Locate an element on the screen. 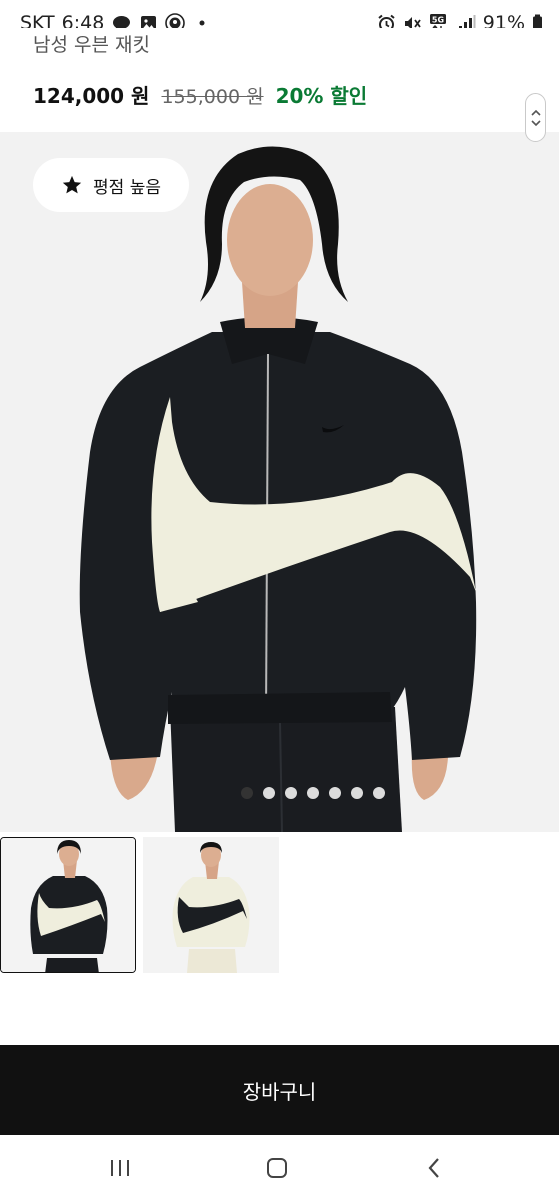 Image resolution: width=559 pixels, height=1200 pixels. product-header: 남성 우븐 재킷 124,000 원 155,000 원 20% 할인 is located at coordinates (279, 80).